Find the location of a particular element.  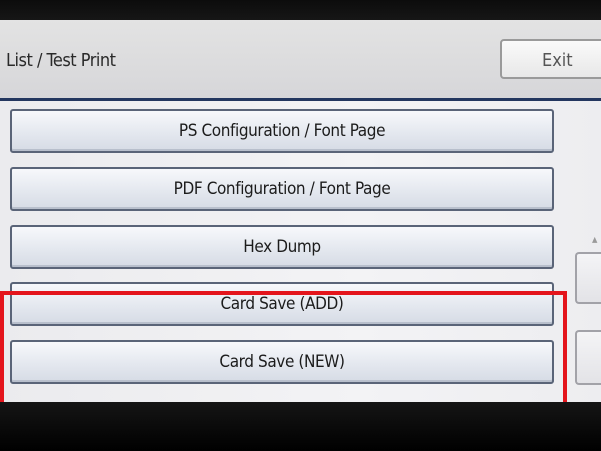

menu-item-label: Card Save (NEW) is located at coordinates (282, 362).